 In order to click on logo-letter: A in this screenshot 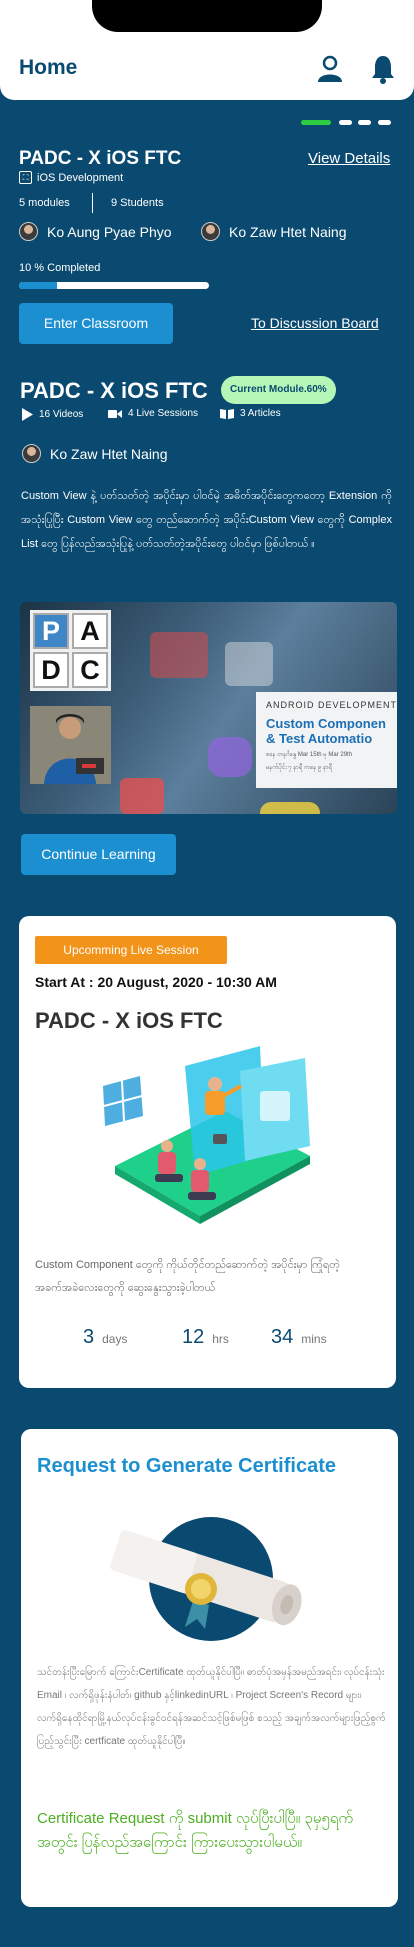, I will do `click(90, 631)`.